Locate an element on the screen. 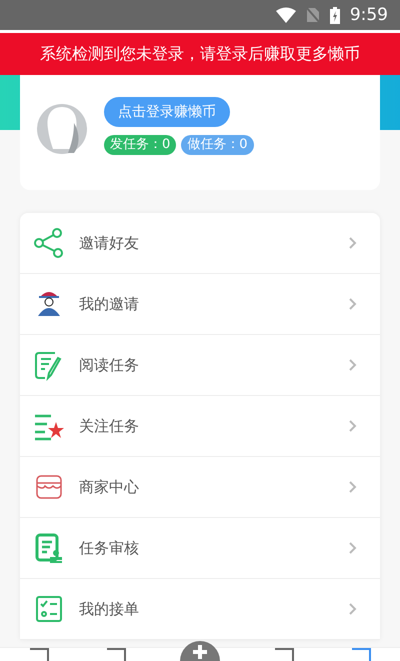  menu-item: 邀请好友 is located at coordinates (200, 243).